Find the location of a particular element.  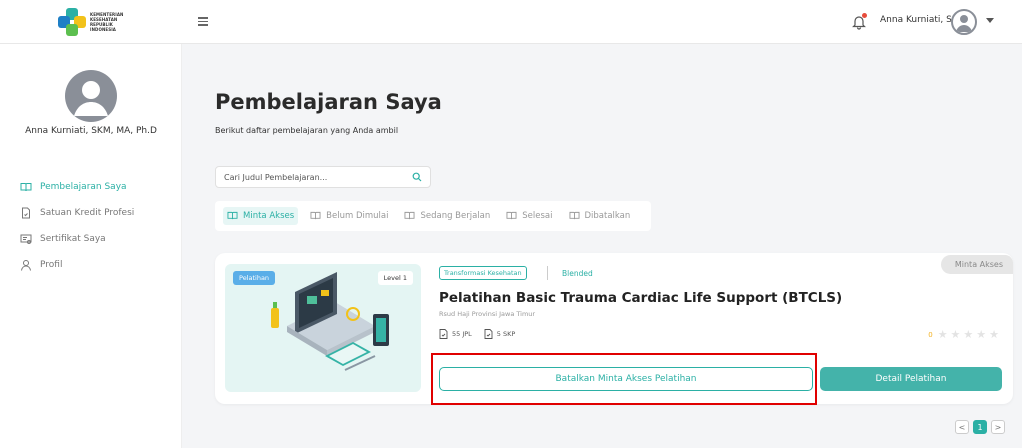

page-button-1: 1 is located at coordinates (980, 427).